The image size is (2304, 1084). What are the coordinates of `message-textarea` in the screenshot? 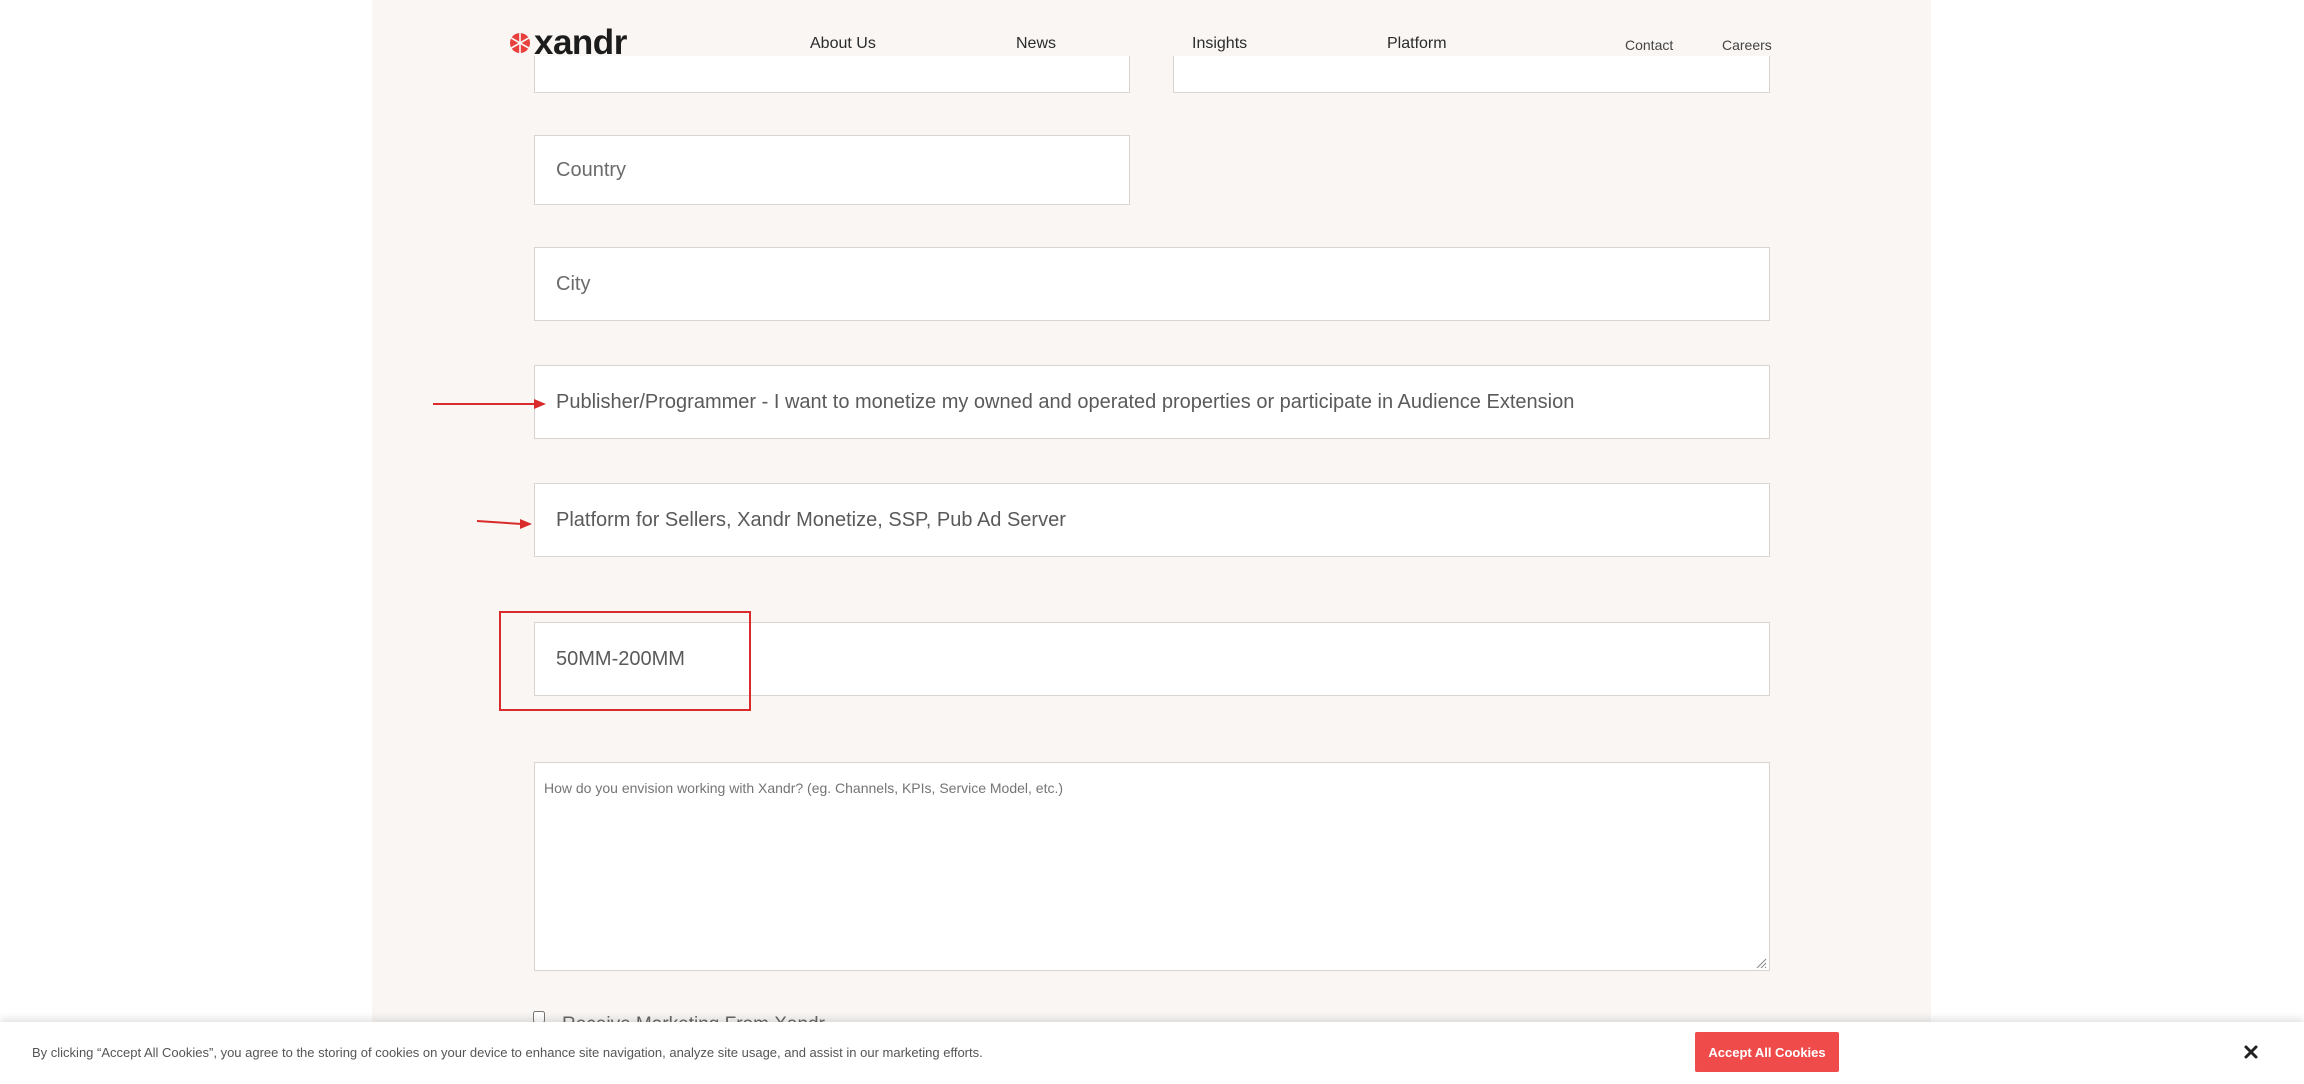 It's located at (1152, 866).